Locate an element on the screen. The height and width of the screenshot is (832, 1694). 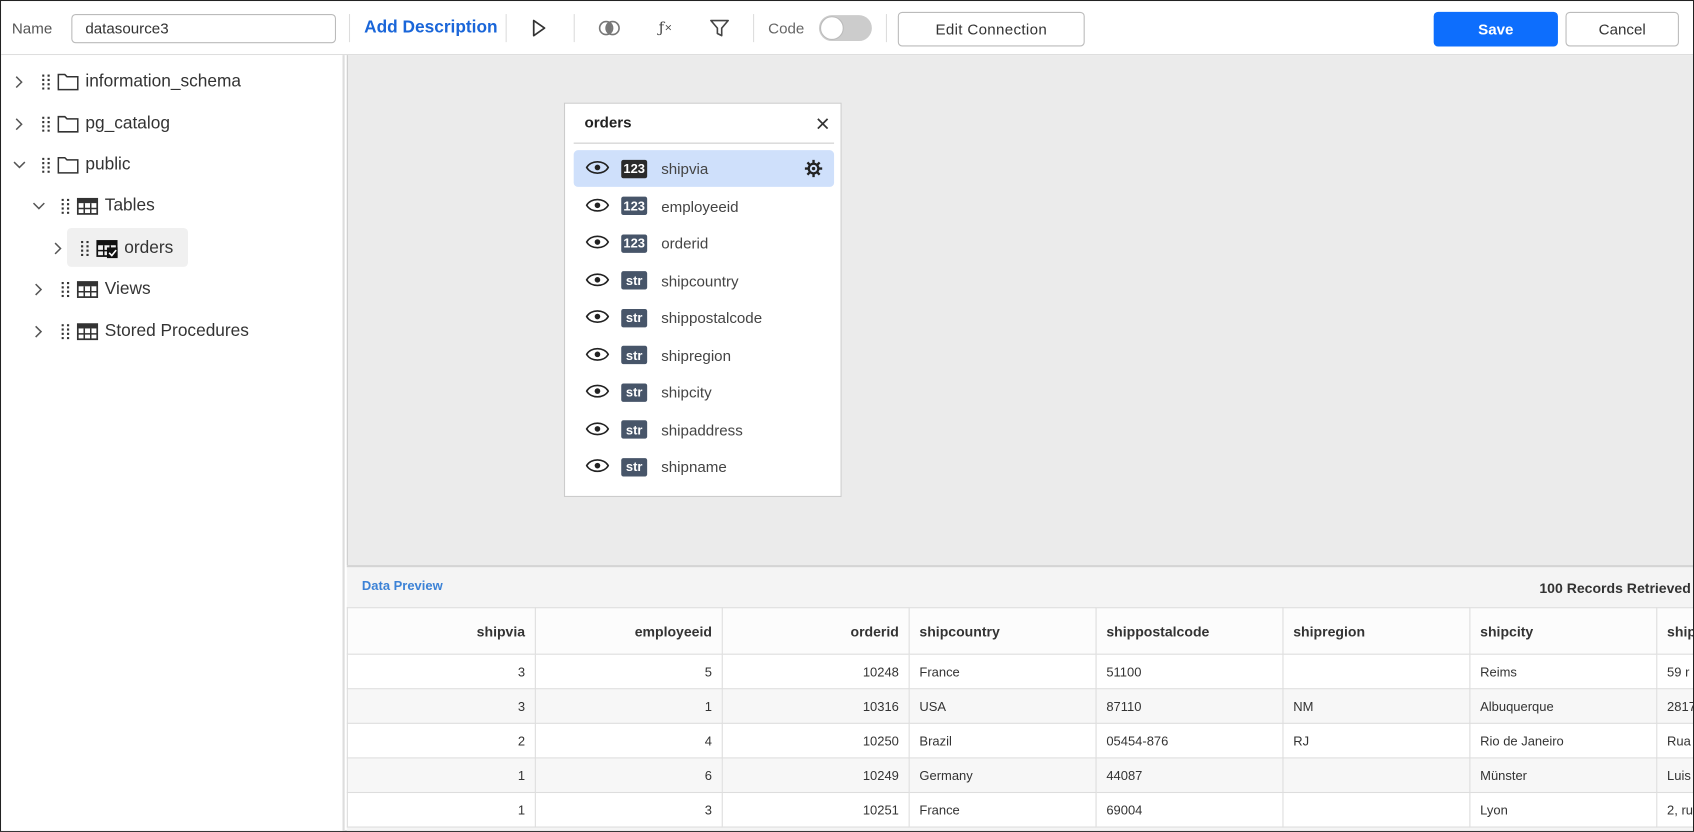
save-button: Save is located at coordinates (1495, 29).